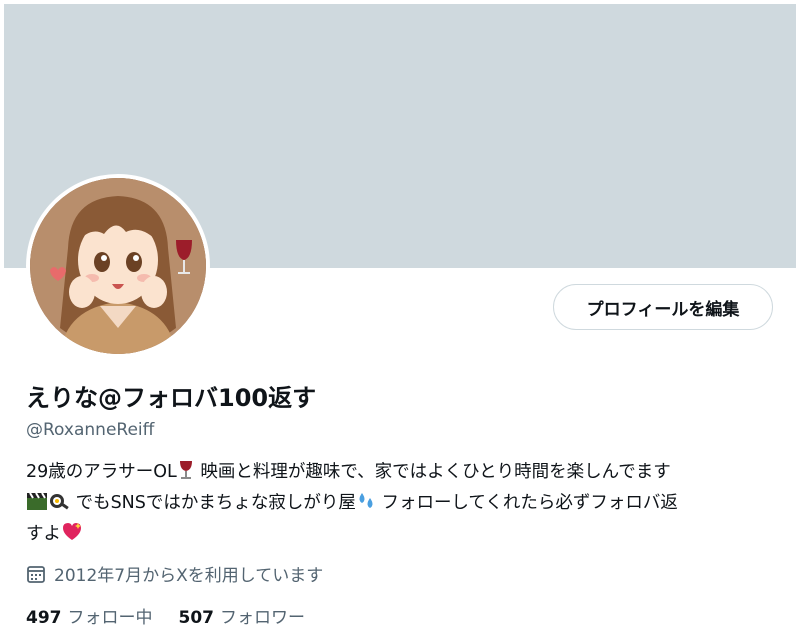 The height and width of the screenshot is (638, 800). I want to click on edit-profile-label: プロフィールを編集, so click(663, 309).